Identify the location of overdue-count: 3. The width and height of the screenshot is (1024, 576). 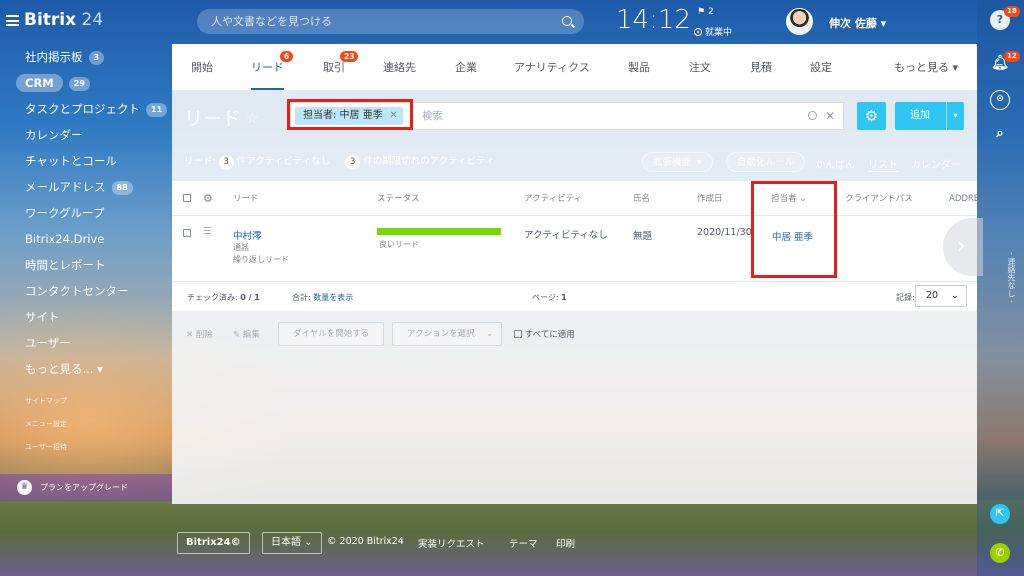
(353, 162).